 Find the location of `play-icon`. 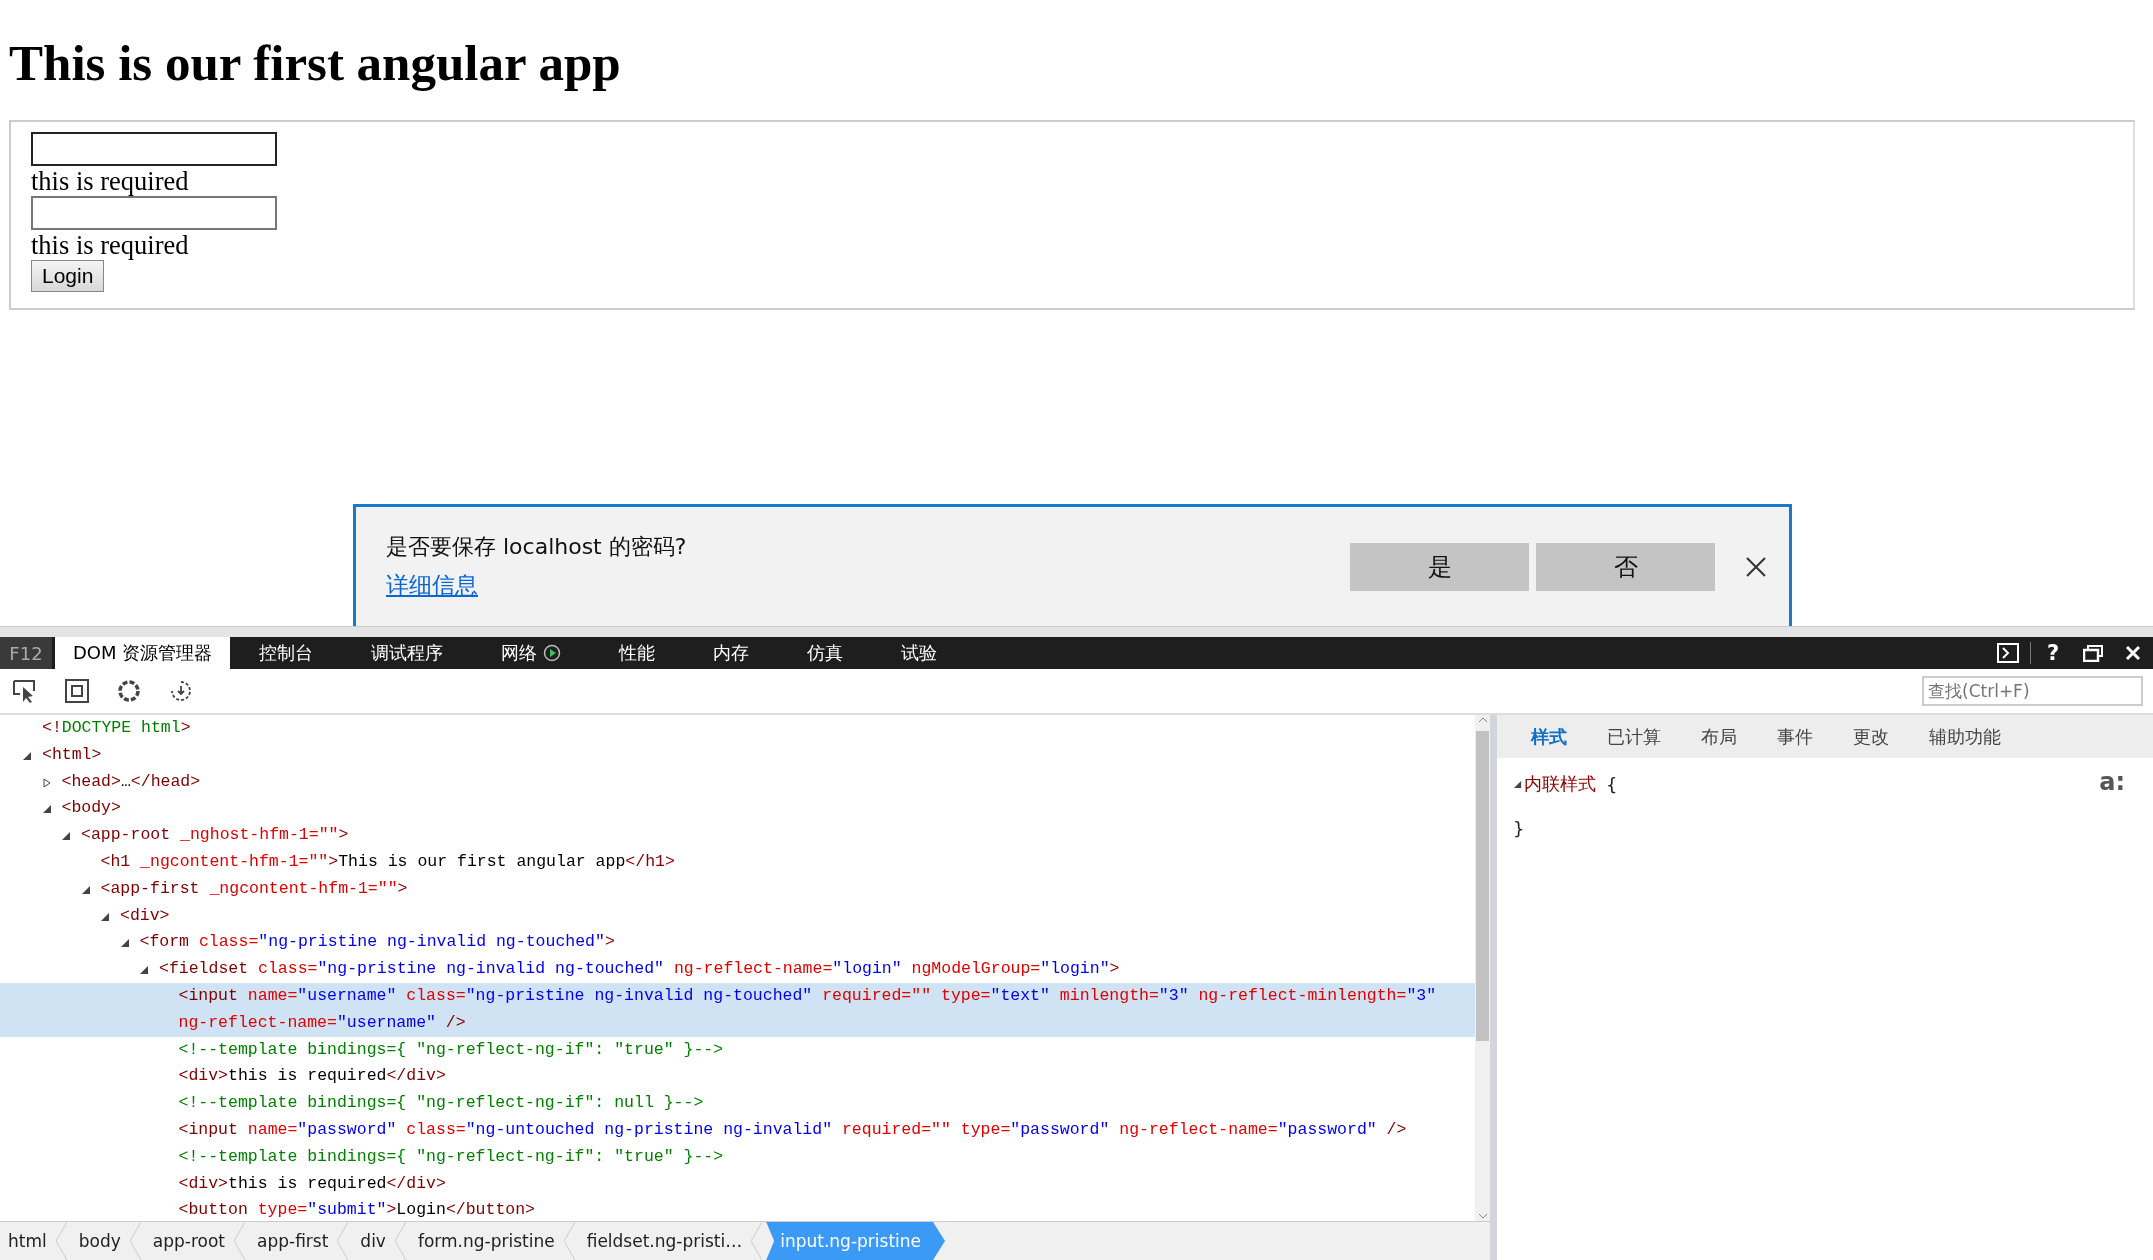

play-icon is located at coordinates (552, 653).